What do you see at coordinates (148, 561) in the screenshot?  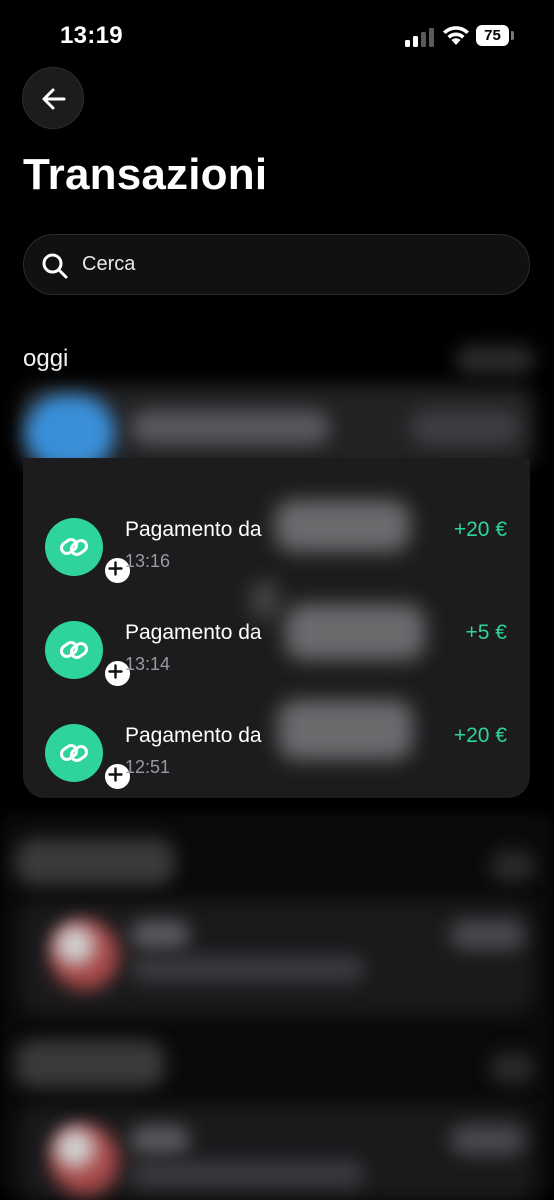 I see `transaction-time: 13:16` at bounding box center [148, 561].